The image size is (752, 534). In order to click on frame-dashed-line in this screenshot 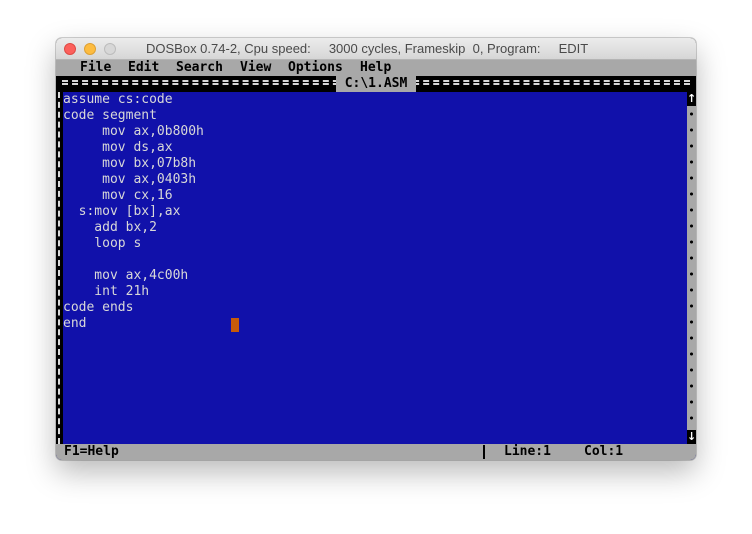, I will do `click(59, 268)`.